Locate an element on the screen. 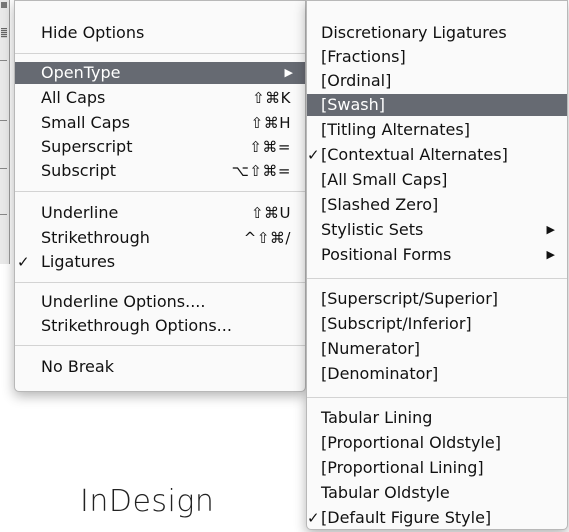  menu-item-shortcut: ⇧⌘U is located at coordinates (270, 213).